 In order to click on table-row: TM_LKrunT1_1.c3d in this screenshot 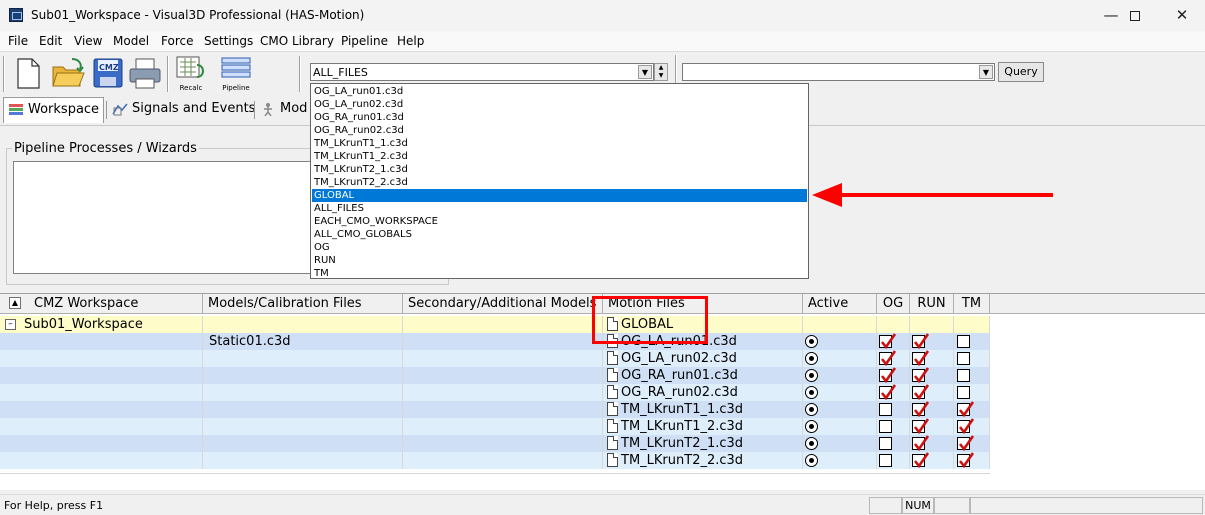, I will do `click(495, 409)`.